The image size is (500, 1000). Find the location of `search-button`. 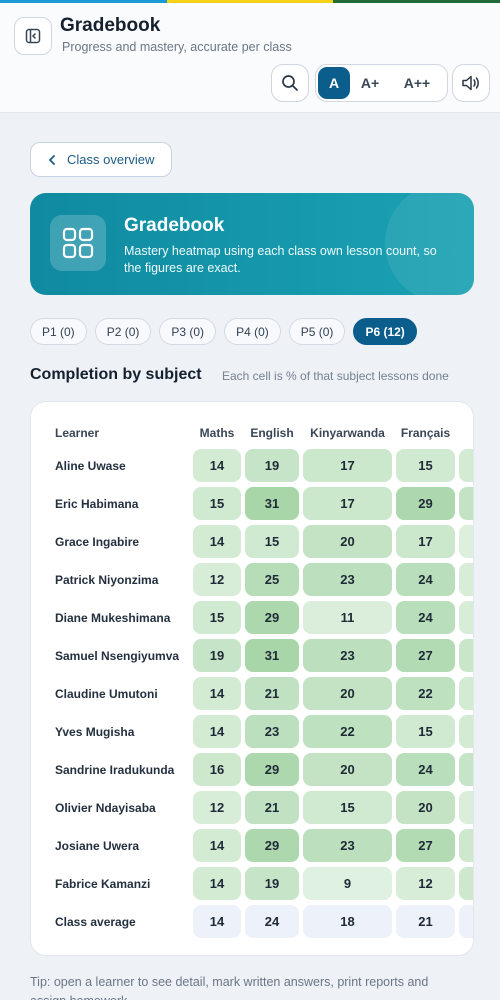

search-button is located at coordinates (290, 83).